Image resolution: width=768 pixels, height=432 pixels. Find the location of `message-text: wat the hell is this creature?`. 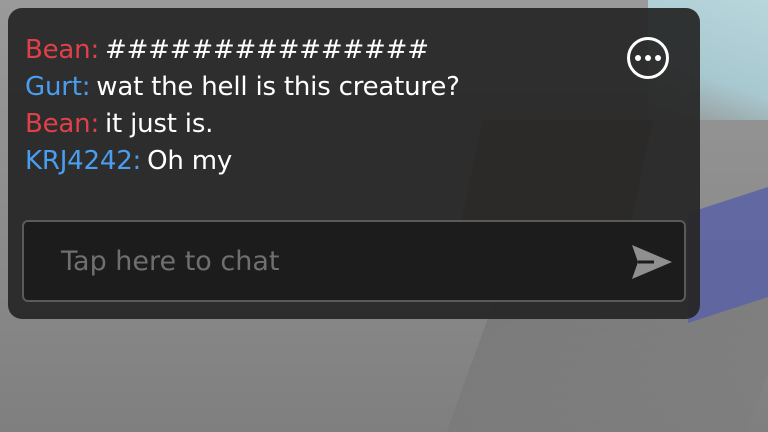

message-text: wat the hell is this creature? is located at coordinates (278, 87).